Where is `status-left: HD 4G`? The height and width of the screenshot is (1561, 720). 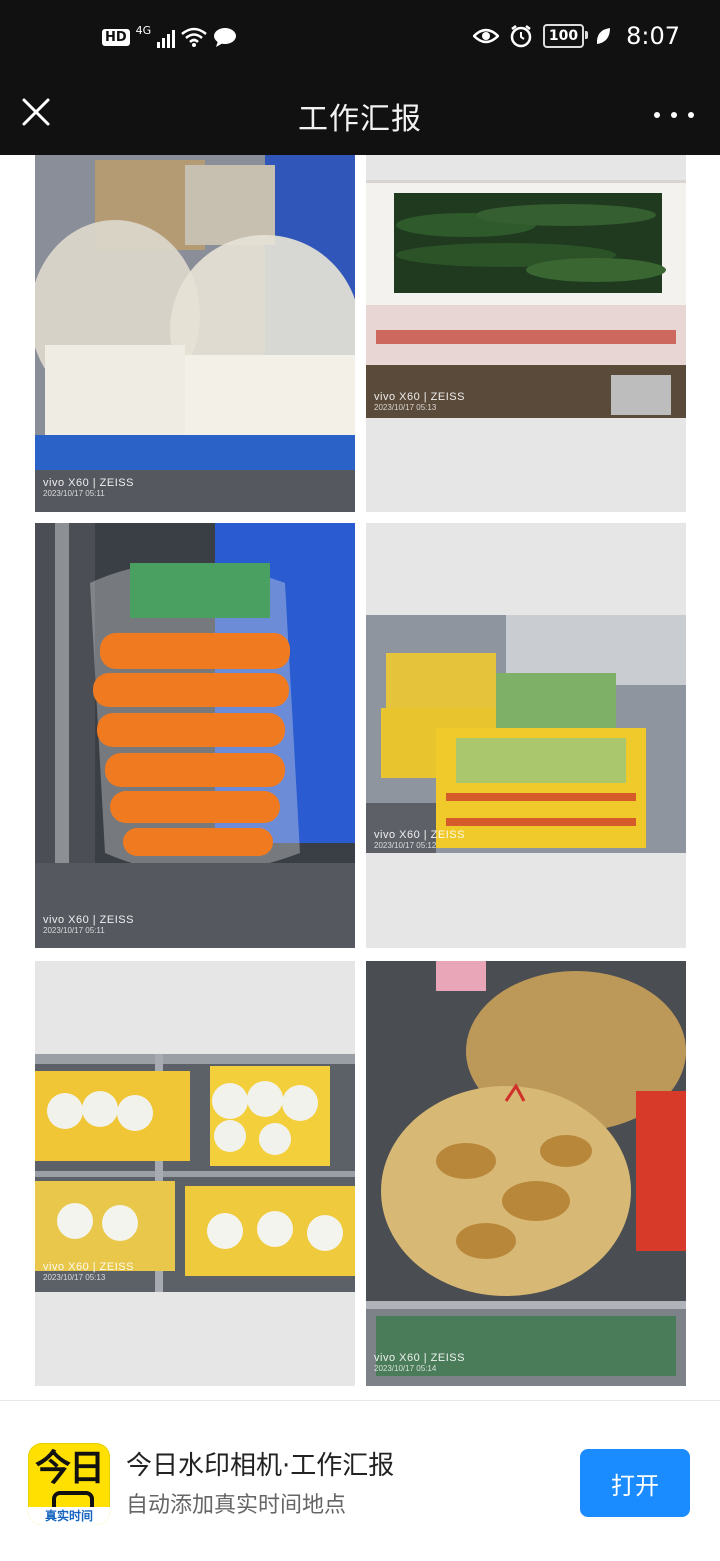
status-left: HD 4G is located at coordinates (169, 35).